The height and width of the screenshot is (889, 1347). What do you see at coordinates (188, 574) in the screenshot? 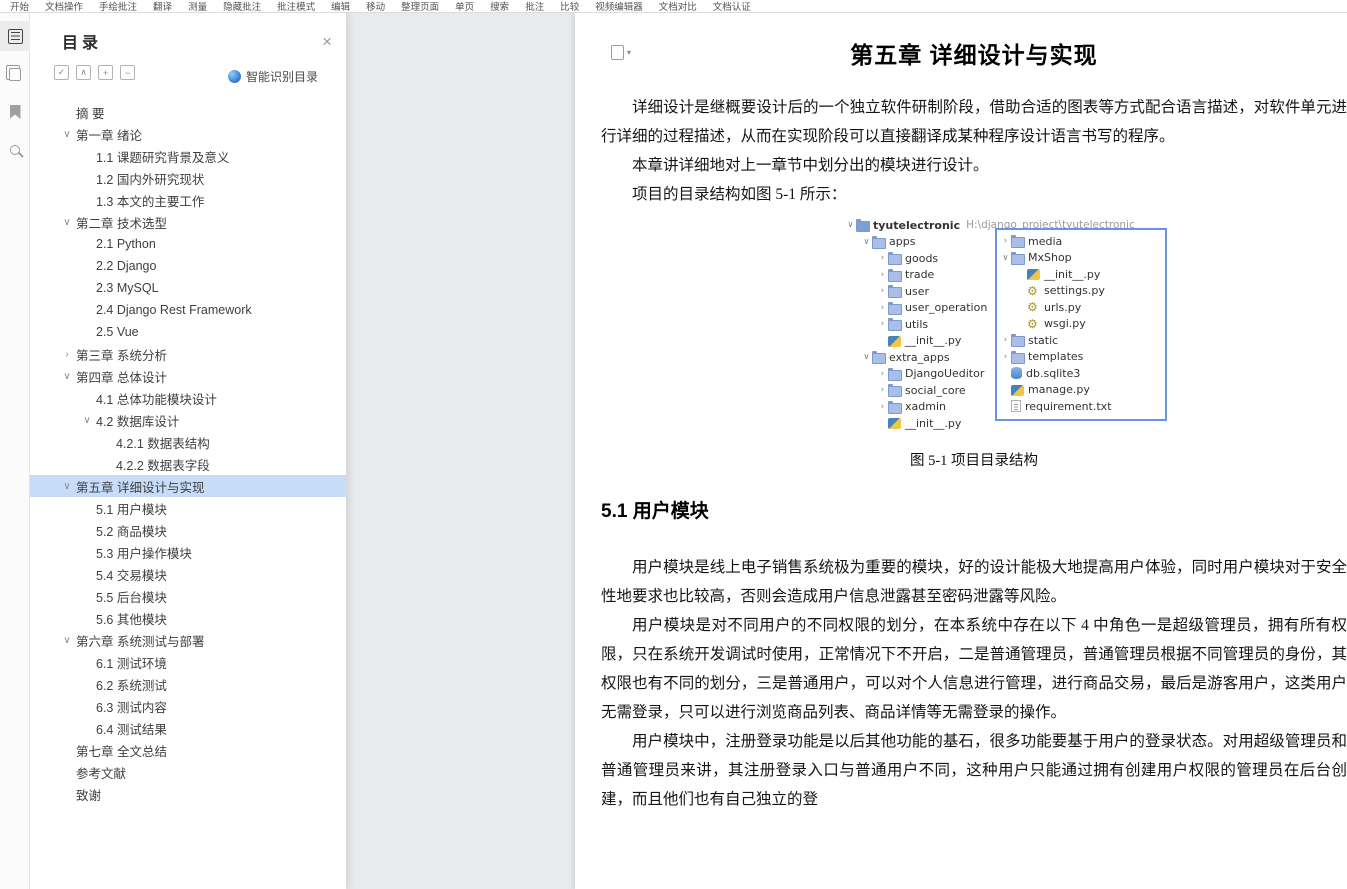
I see `toc-item: 5.4 交易模块` at bounding box center [188, 574].